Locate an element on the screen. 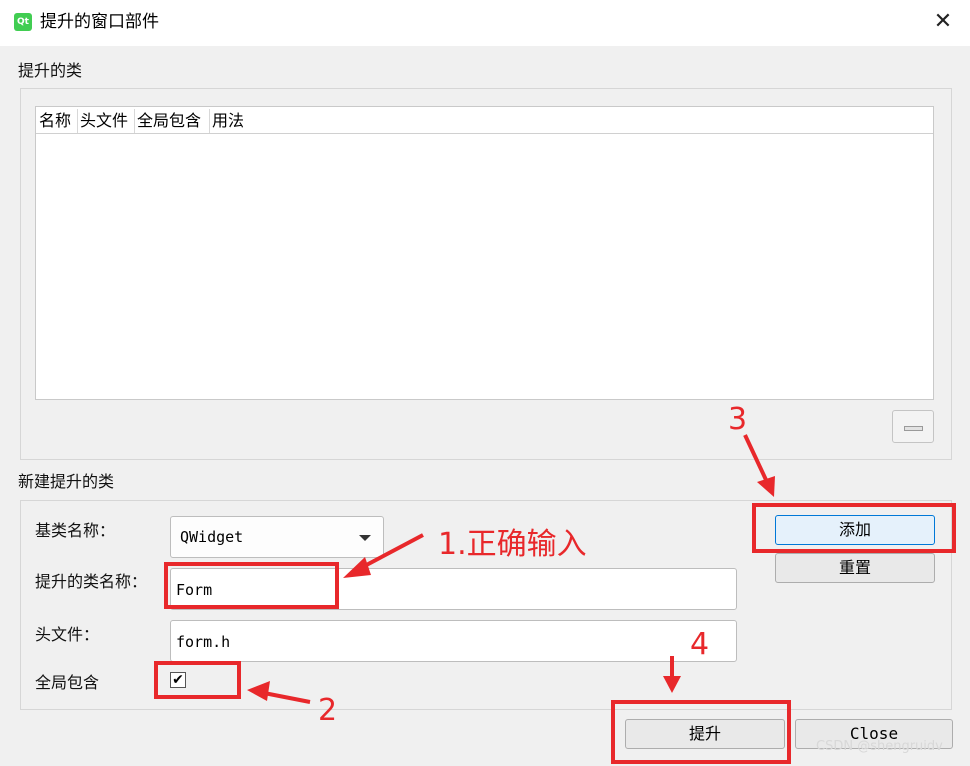 This screenshot has height=766, width=970. annotation-step-3: 3 is located at coordinates (738, 419).